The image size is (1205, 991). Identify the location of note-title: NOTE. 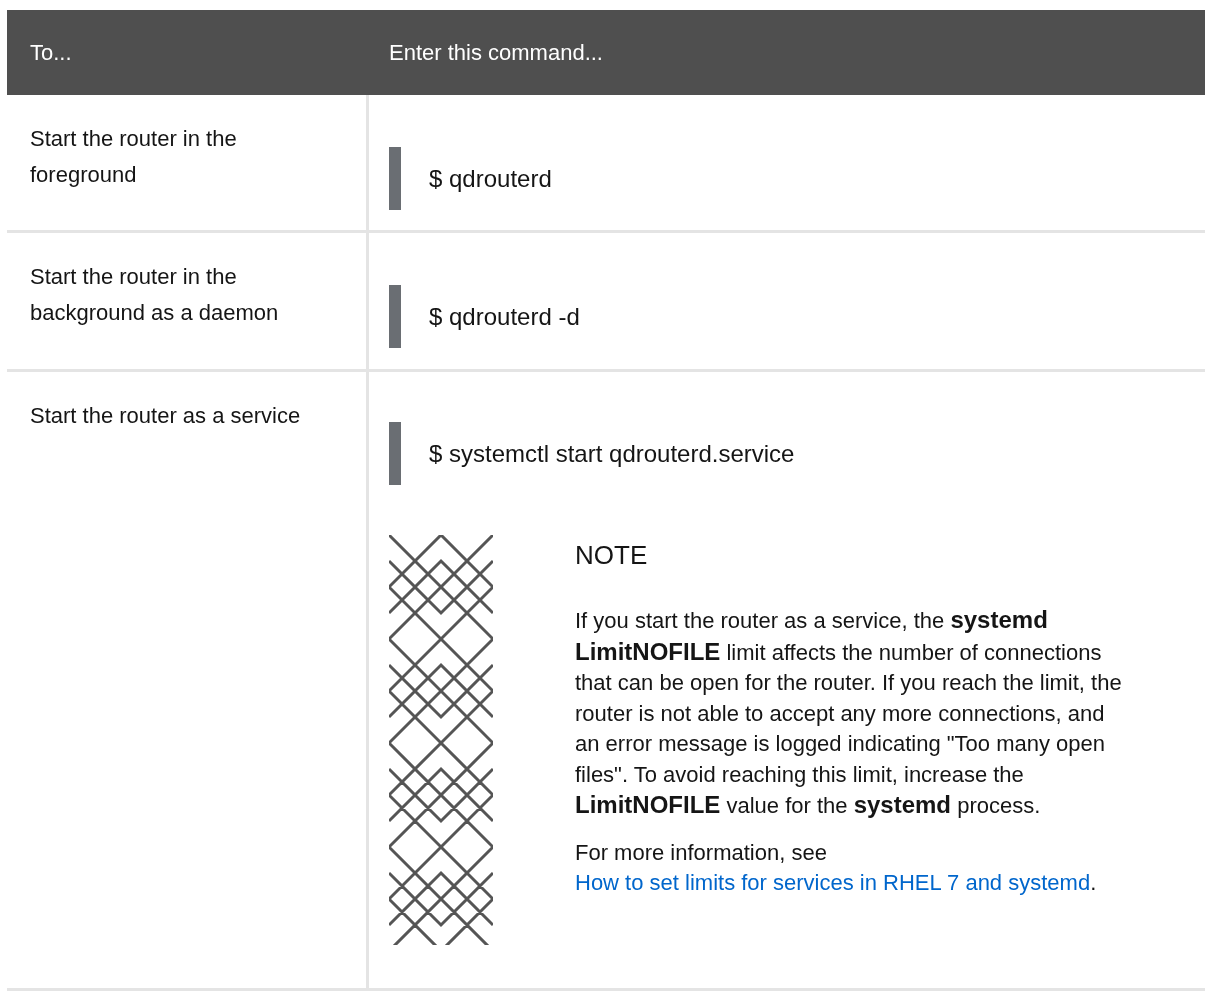
(612, 555).